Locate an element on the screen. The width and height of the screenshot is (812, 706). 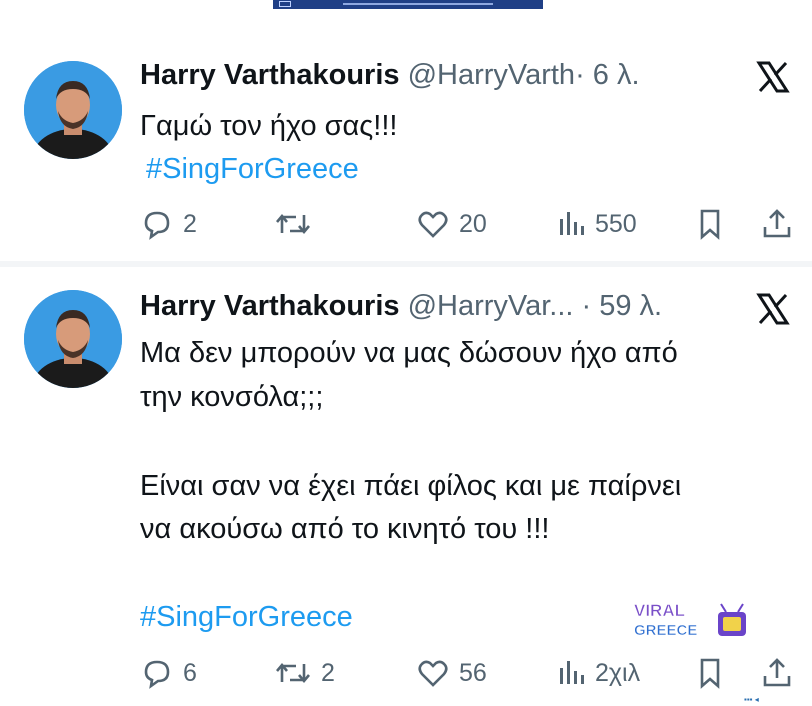
like-count: 20 is located at coordinates (473, 223).